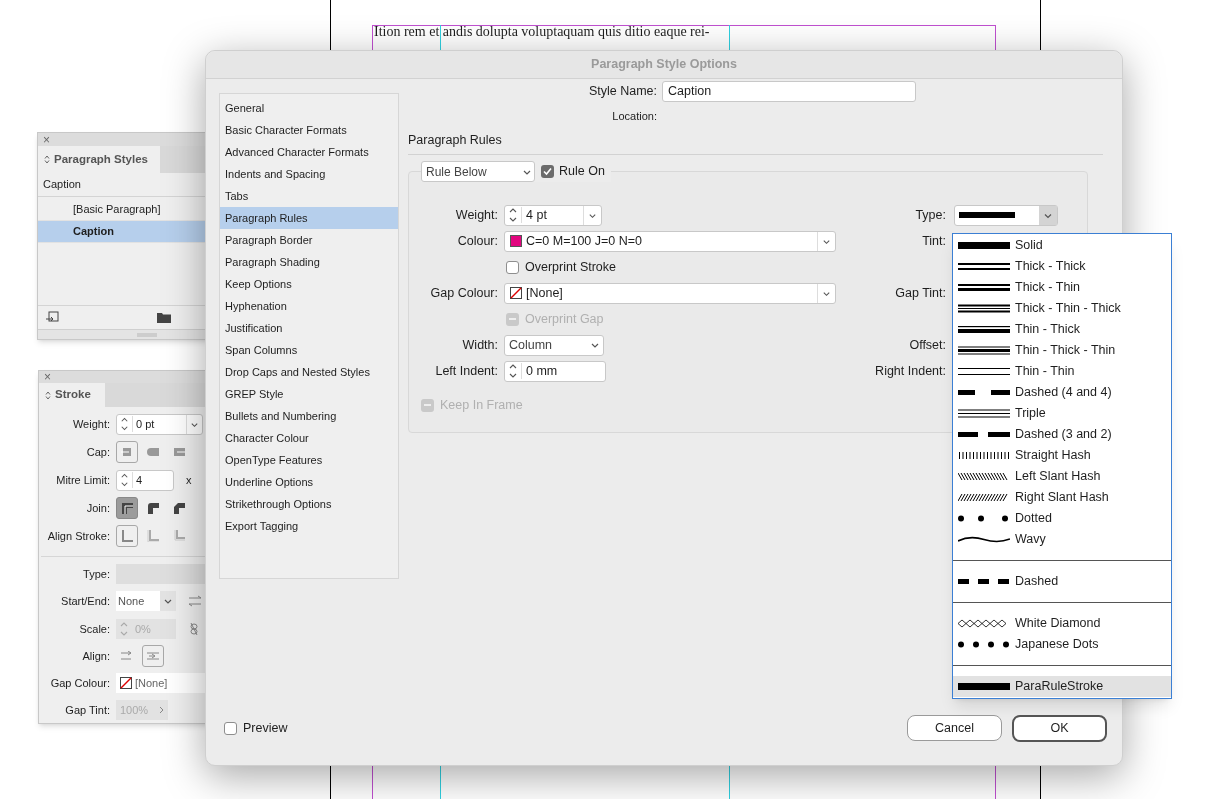 Image resolution: width=1205 pixels, height=799 pixels. I want to click on category-item: Paragraph Shading, so click(309, 262).